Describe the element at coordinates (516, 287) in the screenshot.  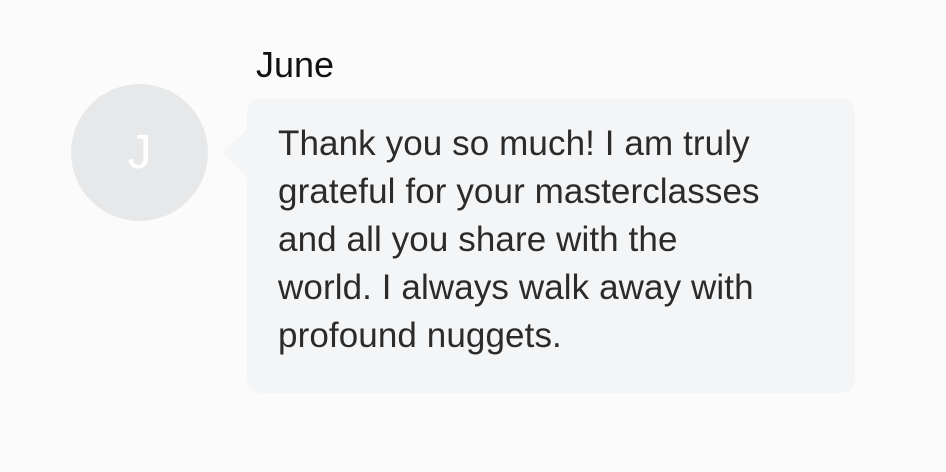
I see `message-line: world. I always walk away with` at that location.